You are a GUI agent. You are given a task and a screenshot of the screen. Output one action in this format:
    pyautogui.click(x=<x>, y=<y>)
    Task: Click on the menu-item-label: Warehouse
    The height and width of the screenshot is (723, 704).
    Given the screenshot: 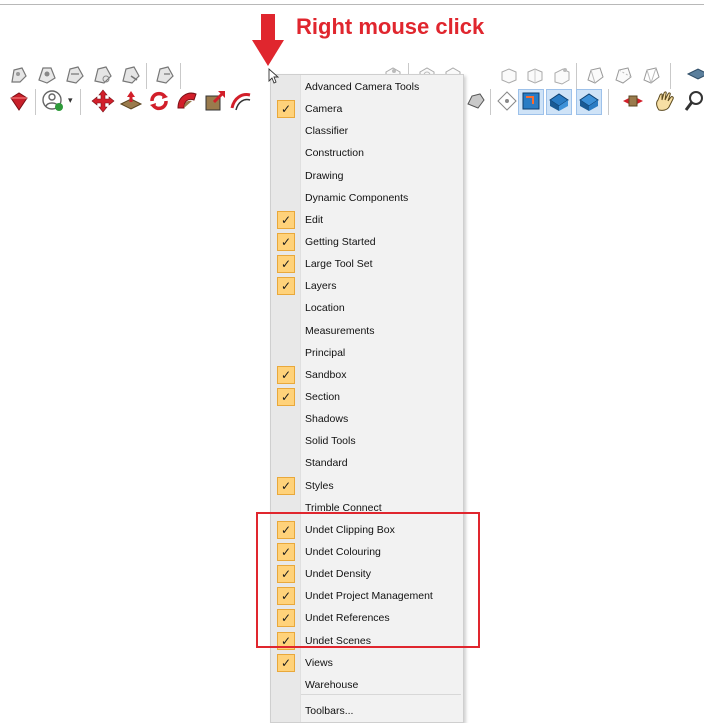 What is the action you would take?
    pyautogui.click(x=332, y=684)
    